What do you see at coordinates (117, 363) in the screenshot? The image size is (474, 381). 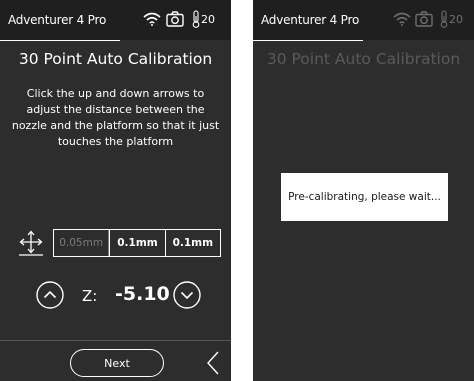 I see `next-button: Next` at bounding box center [117, 363].